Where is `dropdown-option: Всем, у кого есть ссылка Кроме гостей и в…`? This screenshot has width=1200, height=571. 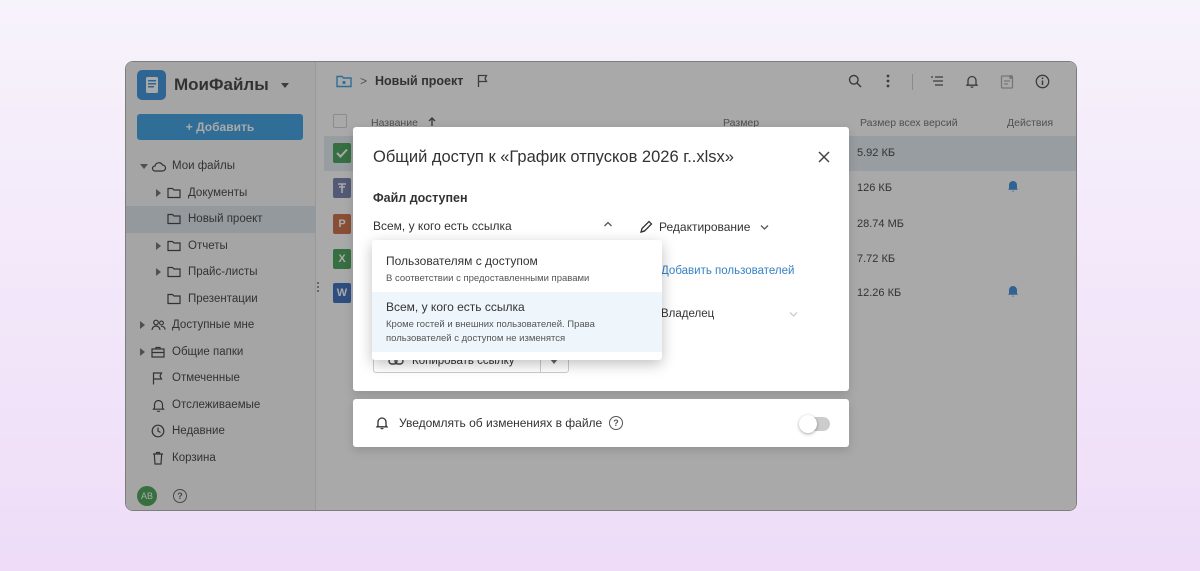
dropdown-option: Всем, у кого есть ссылка Кроме гостей и в… is located at coordinates (517, 322).